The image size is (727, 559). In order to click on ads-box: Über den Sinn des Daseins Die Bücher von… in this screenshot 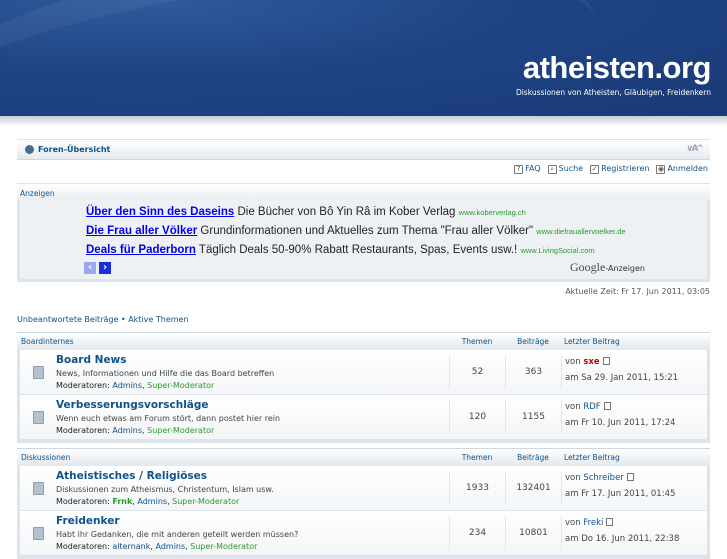, I will do `click(363, 241)`.